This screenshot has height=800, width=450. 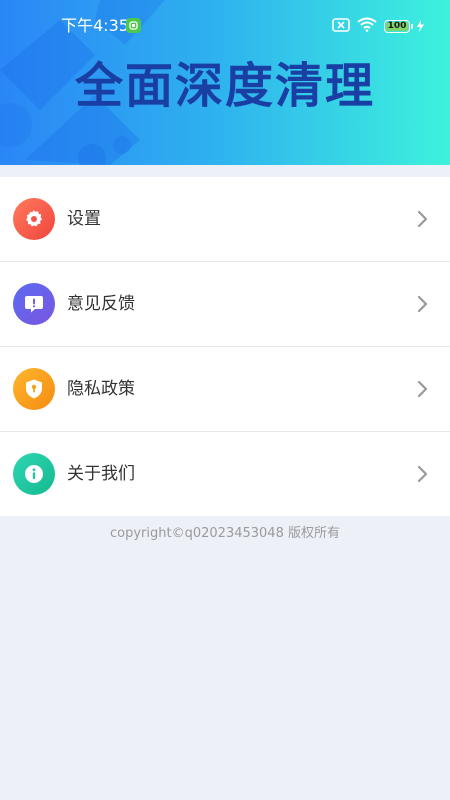 What do you see at coordinates (133, 25) in the screenshot?
I see `app-notification-icon` at bounding box center [133, 25].